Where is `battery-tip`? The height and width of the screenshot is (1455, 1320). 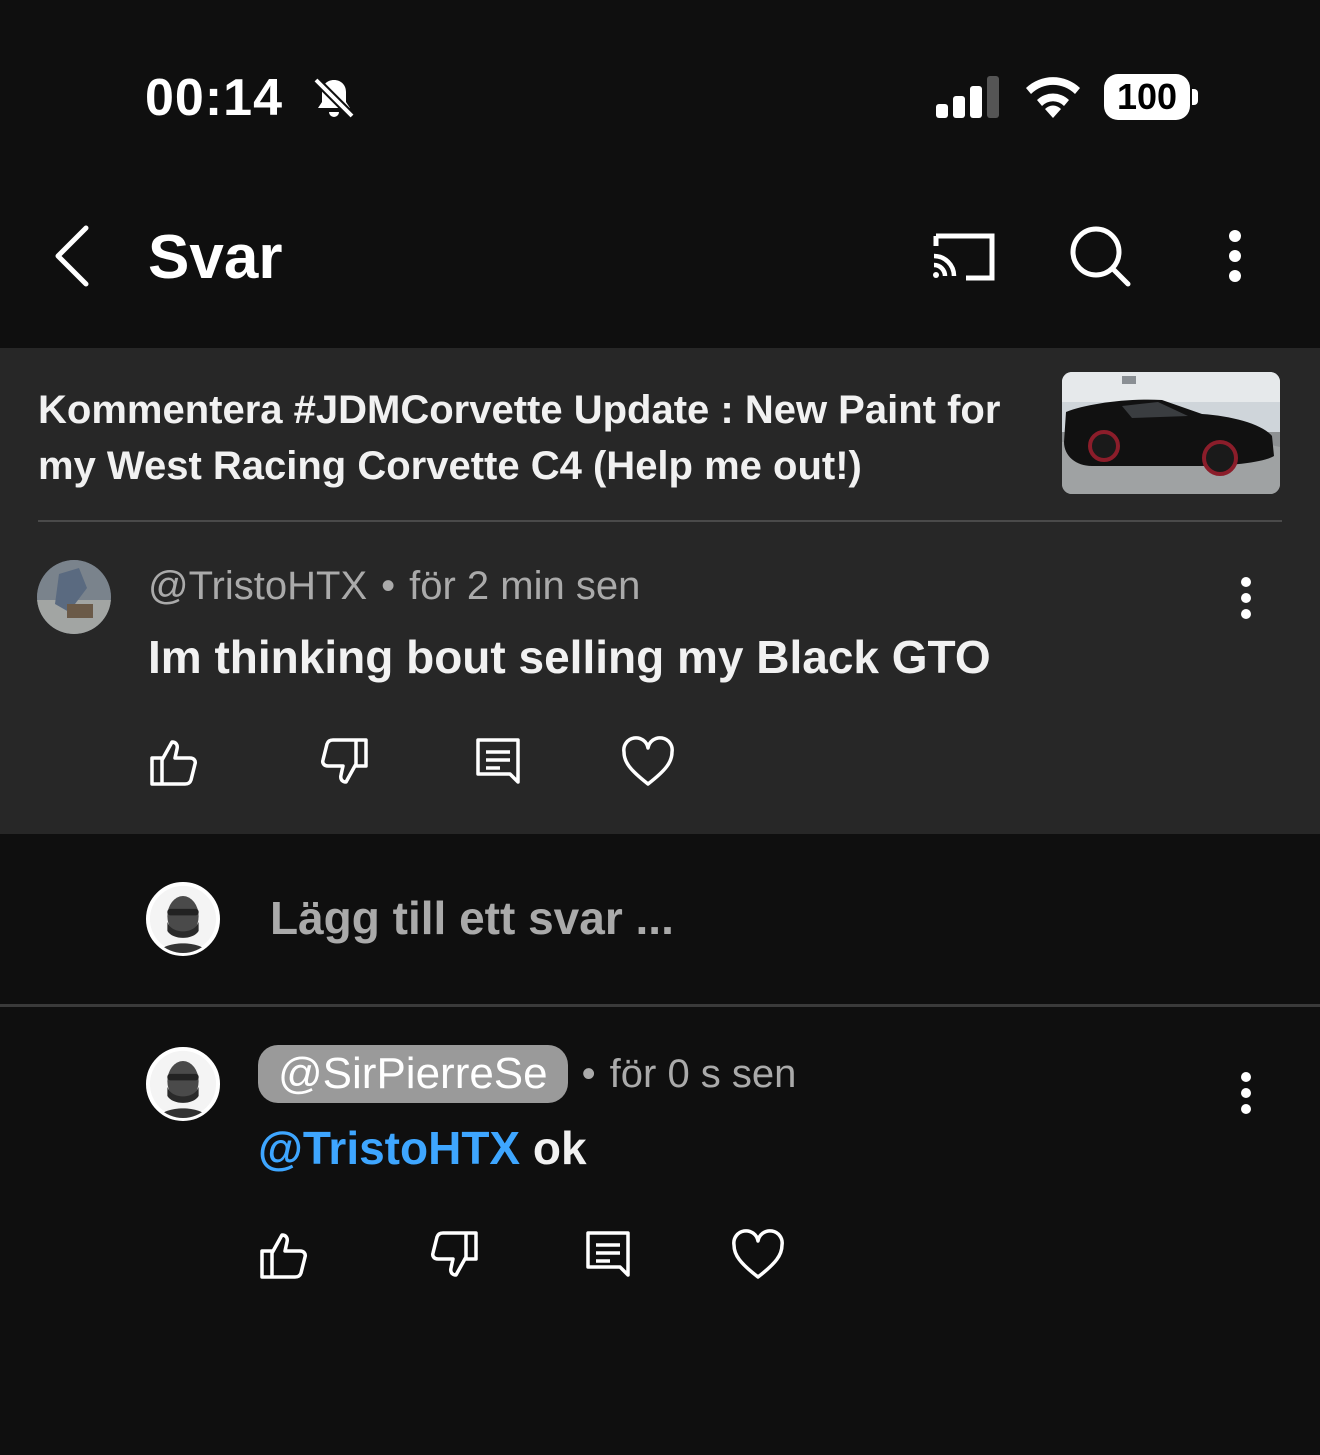
battery-tip is located at coordinates (1195, 97).